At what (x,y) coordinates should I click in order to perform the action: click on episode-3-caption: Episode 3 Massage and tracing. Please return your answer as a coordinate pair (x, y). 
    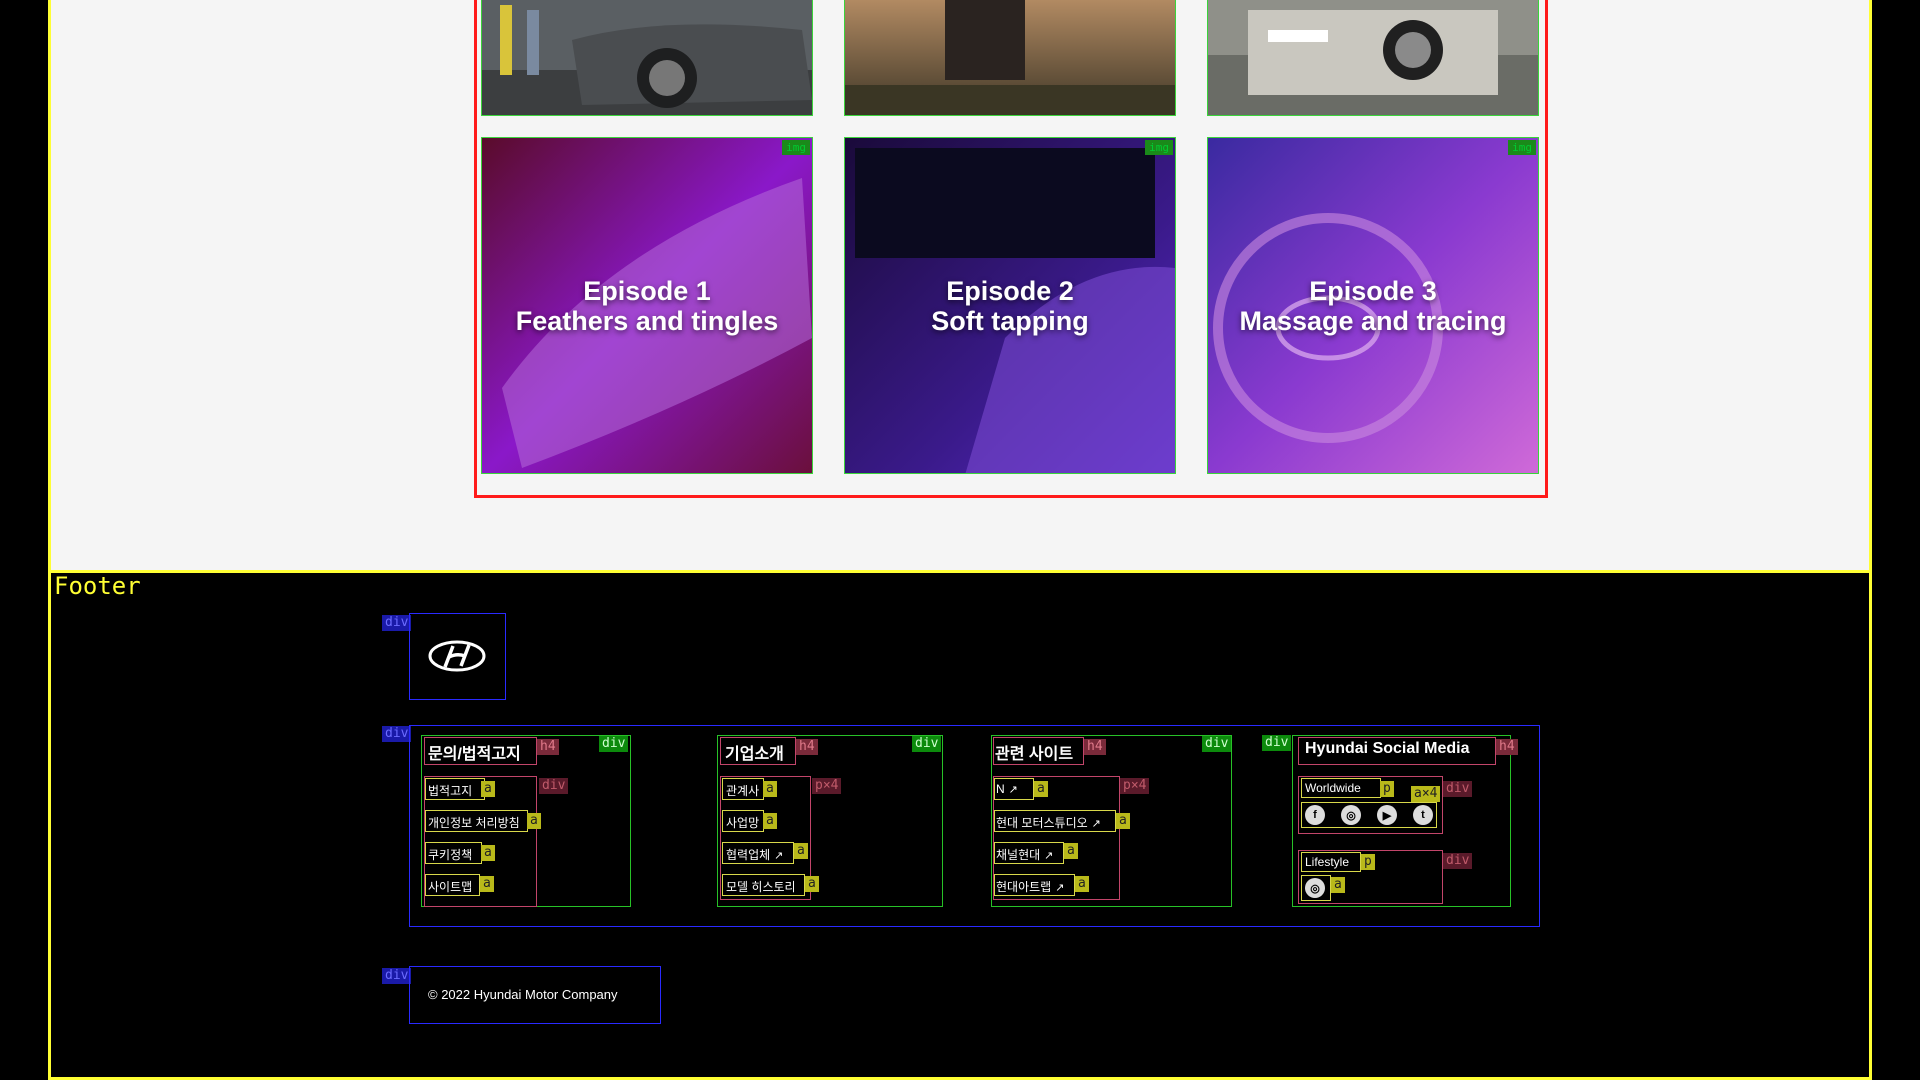
    Looking at the image, I should click on (1373, 305).